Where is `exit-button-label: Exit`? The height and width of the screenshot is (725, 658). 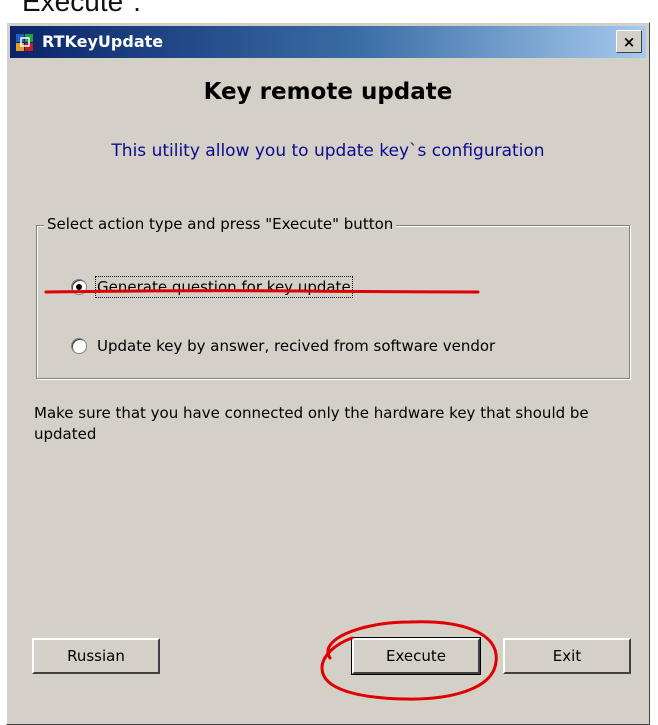
exit-button-label: Exit is located at coordinates (567, 656).